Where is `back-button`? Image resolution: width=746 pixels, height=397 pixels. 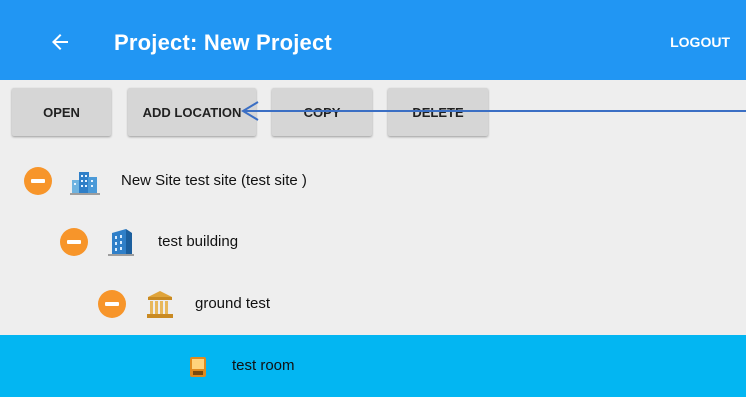 back-button is located at coordinates (60, 42).